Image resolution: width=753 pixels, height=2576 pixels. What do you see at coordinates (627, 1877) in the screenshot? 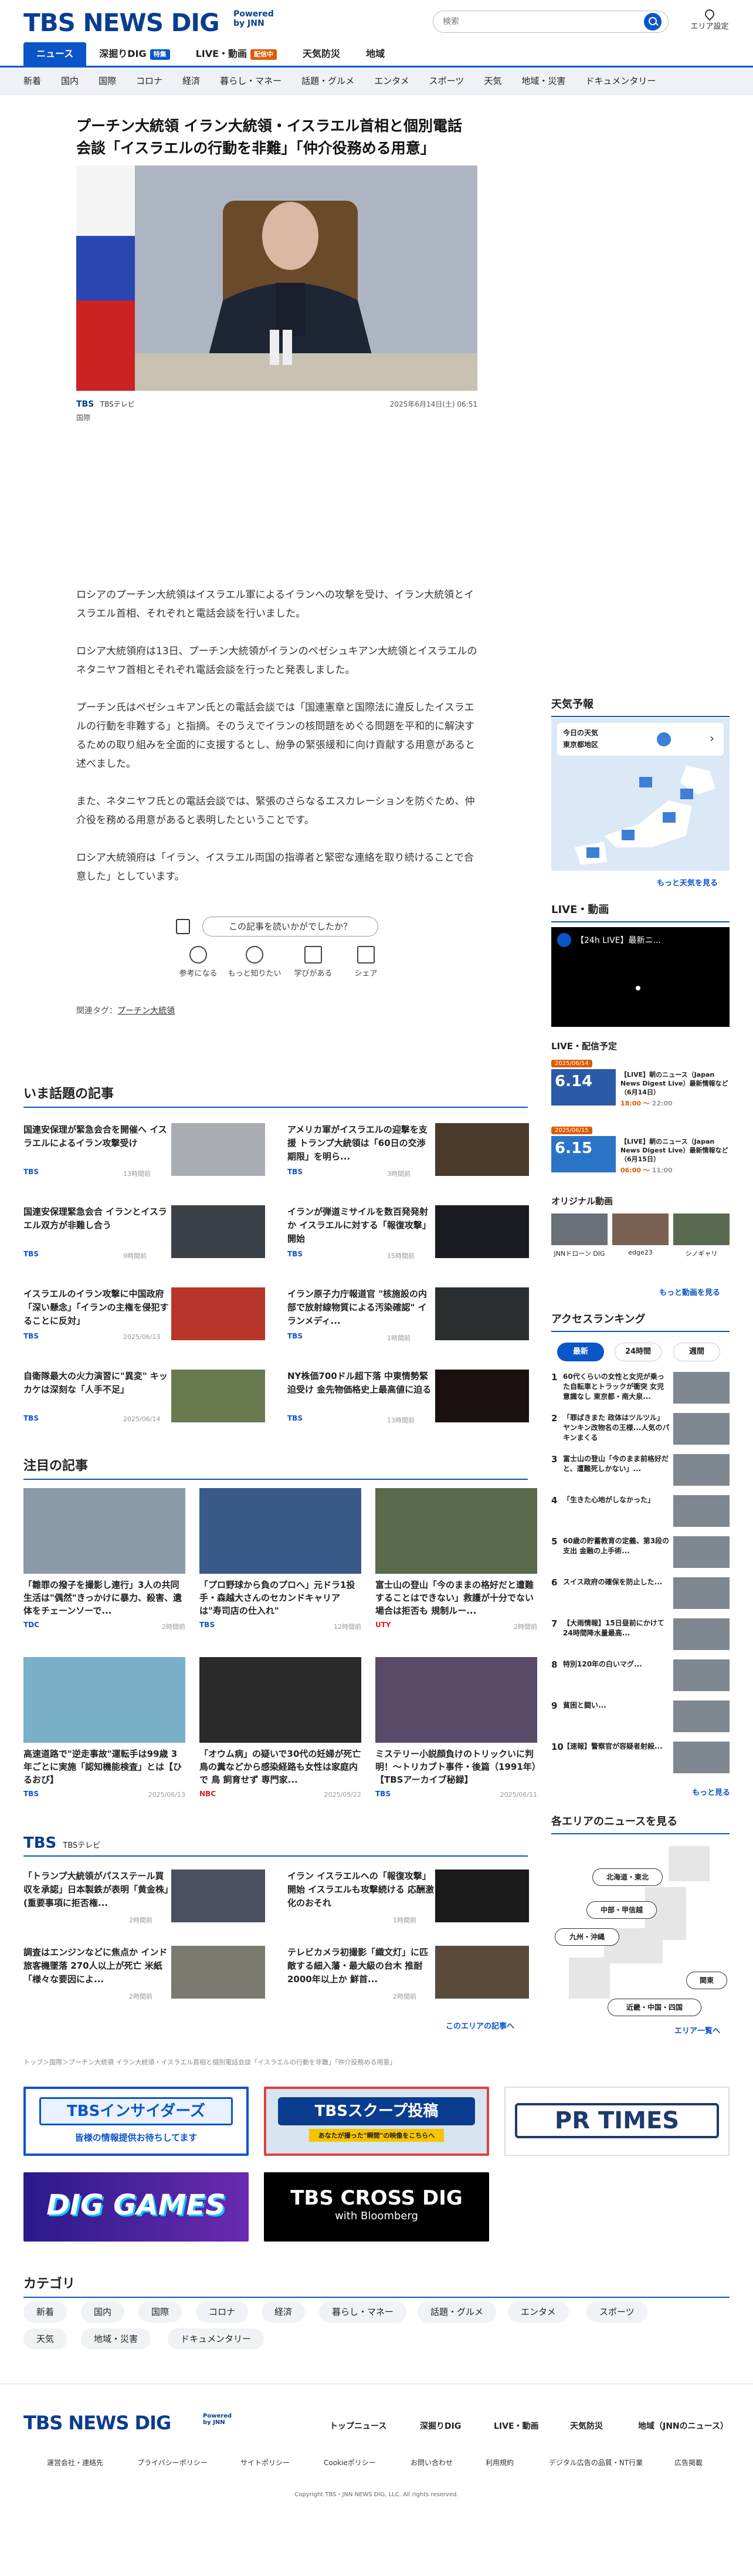
I see `area-button: 北海道・東北` at bounding box center [627, 1877].